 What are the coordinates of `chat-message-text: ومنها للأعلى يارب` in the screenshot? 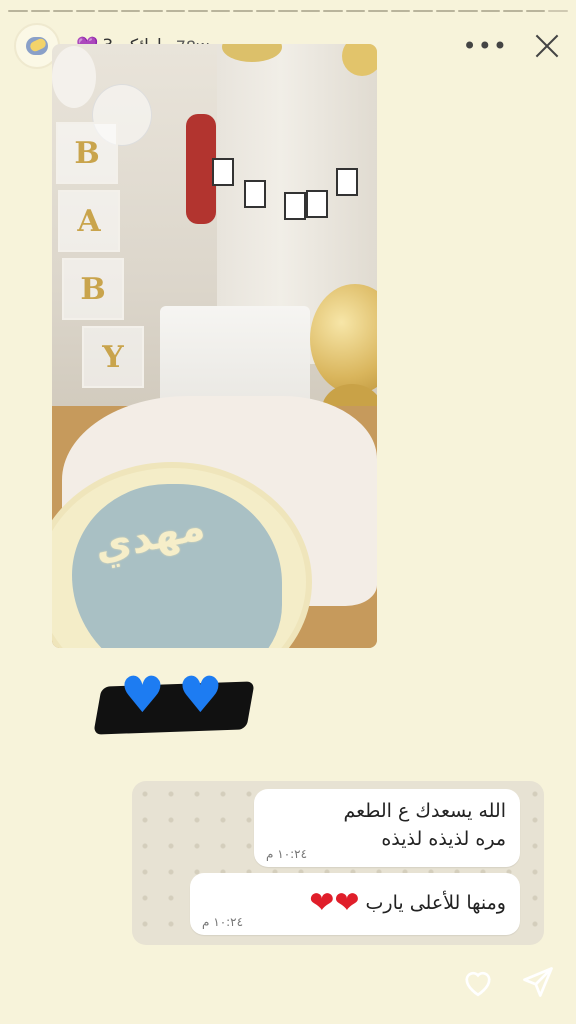 It's located at (435, 903).